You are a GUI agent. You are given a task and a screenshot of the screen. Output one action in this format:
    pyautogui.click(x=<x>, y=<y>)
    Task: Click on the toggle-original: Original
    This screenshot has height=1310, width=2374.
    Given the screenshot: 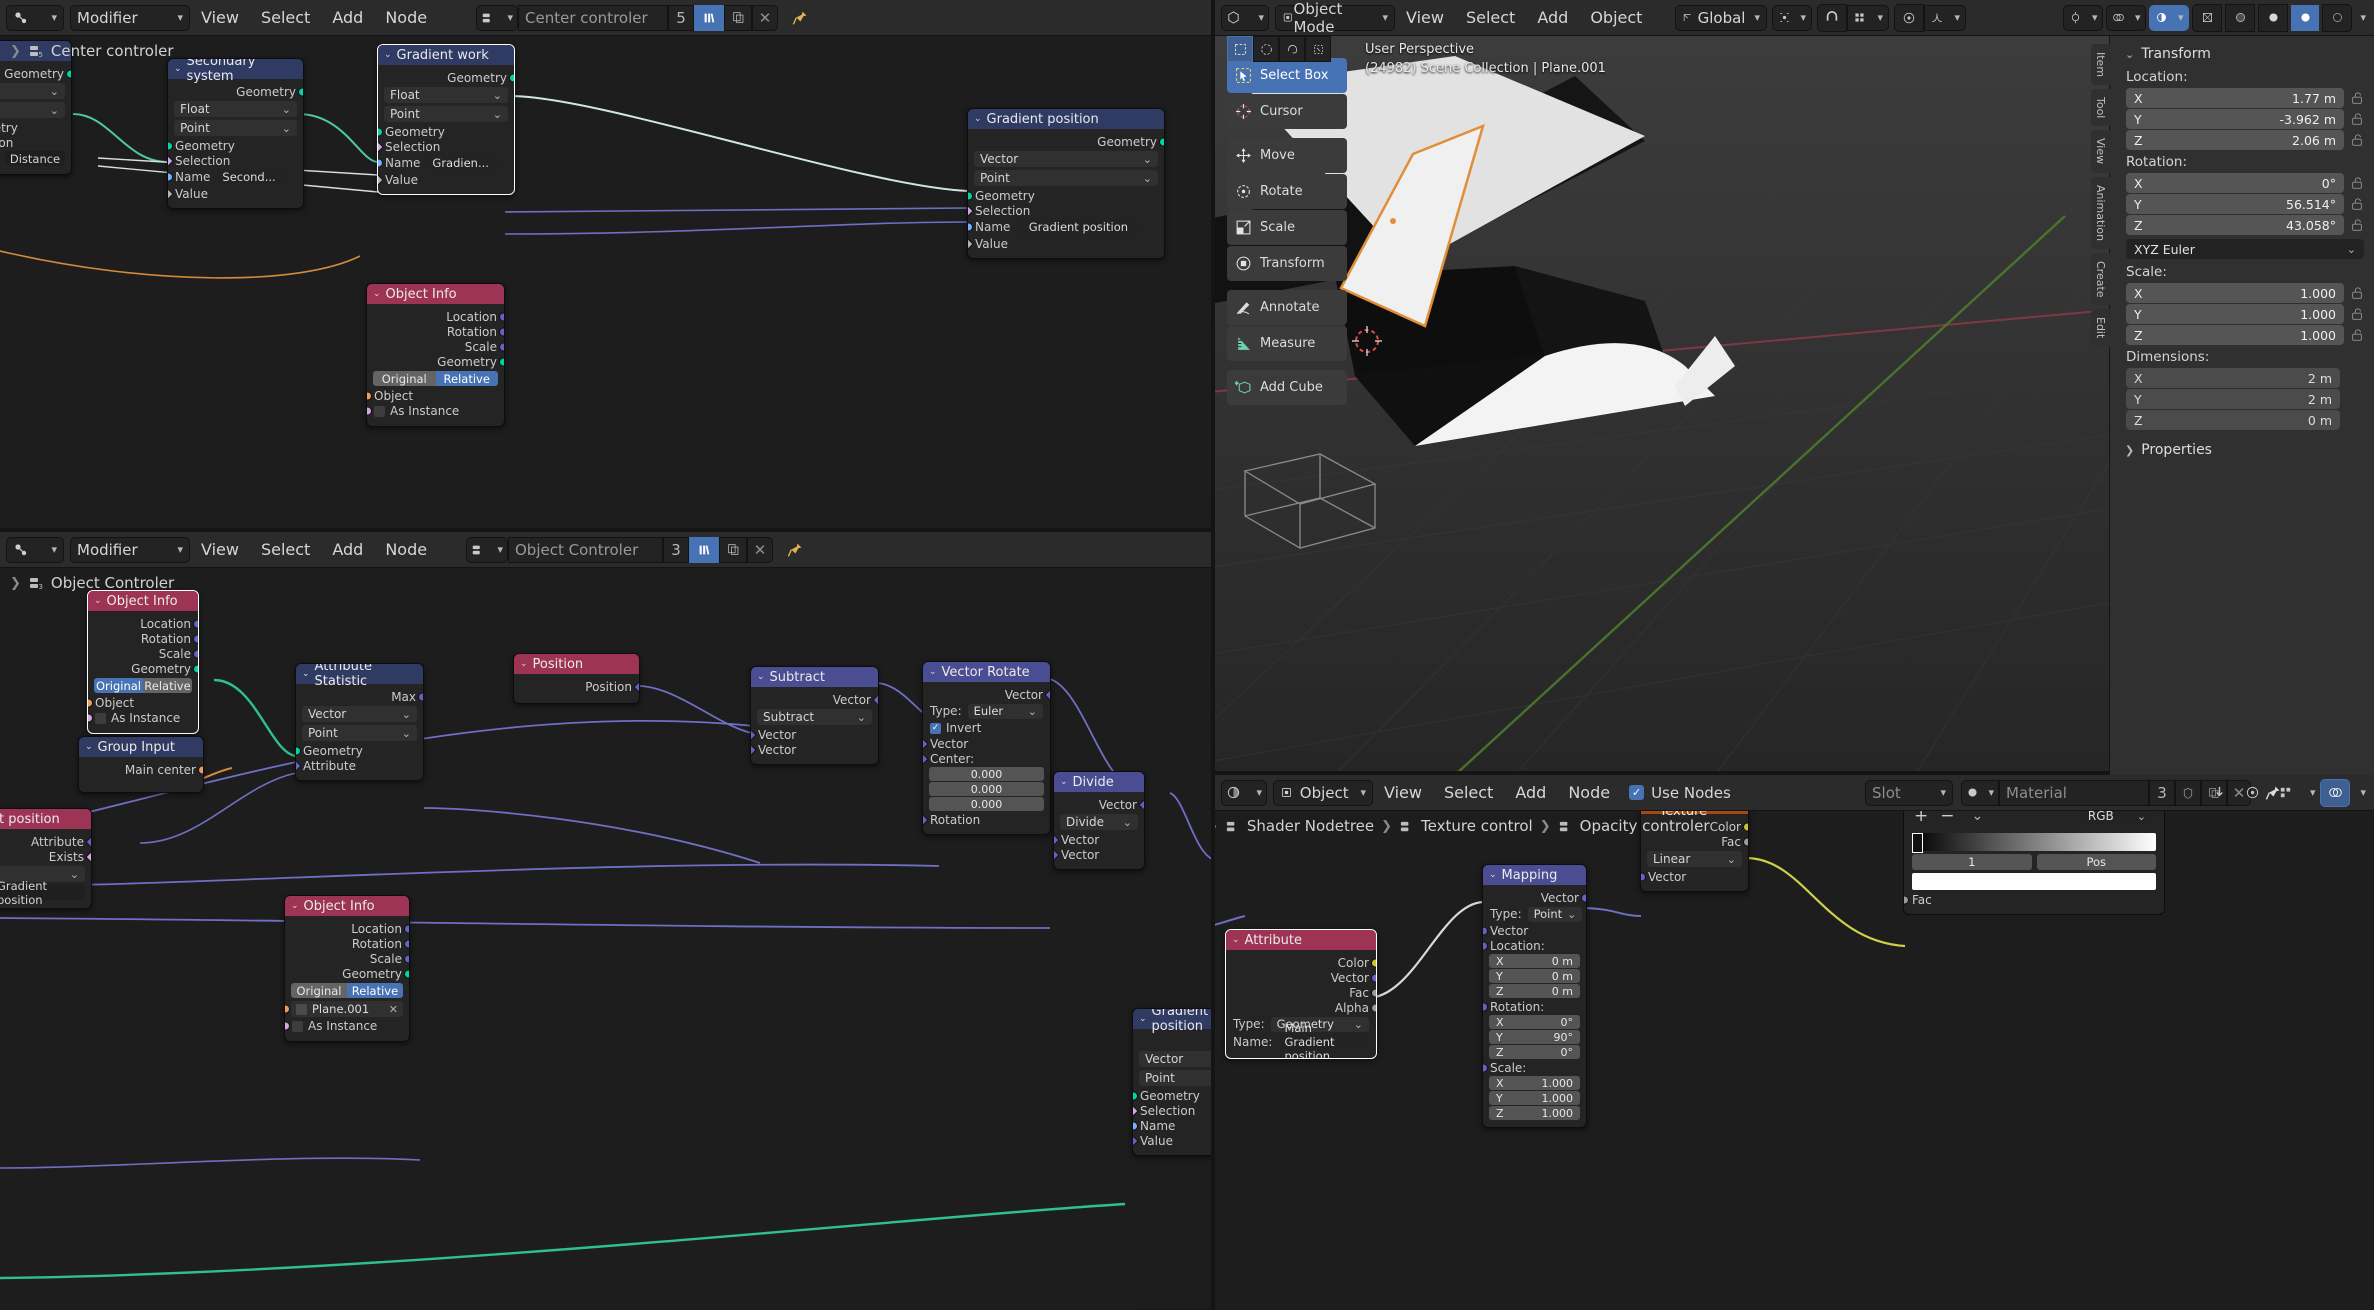 What is the action you would take?
    pyautogui.click(x=319, y=990)
    